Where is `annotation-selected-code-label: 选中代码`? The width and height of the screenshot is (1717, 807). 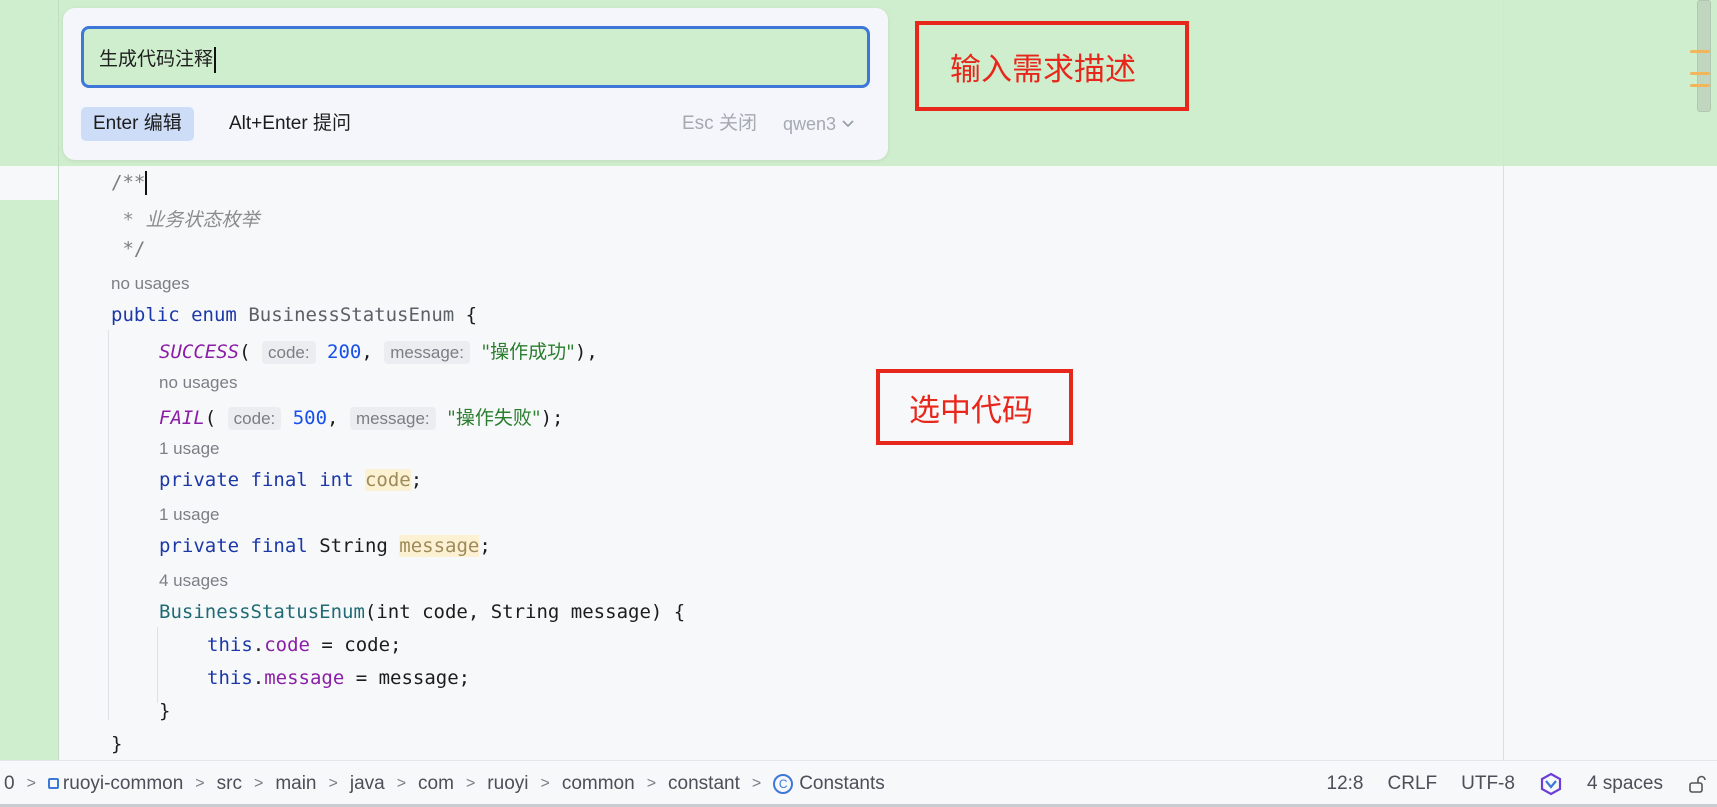 annotation-selected-code-label: 选中代码 is located at coordinates (971, 410).